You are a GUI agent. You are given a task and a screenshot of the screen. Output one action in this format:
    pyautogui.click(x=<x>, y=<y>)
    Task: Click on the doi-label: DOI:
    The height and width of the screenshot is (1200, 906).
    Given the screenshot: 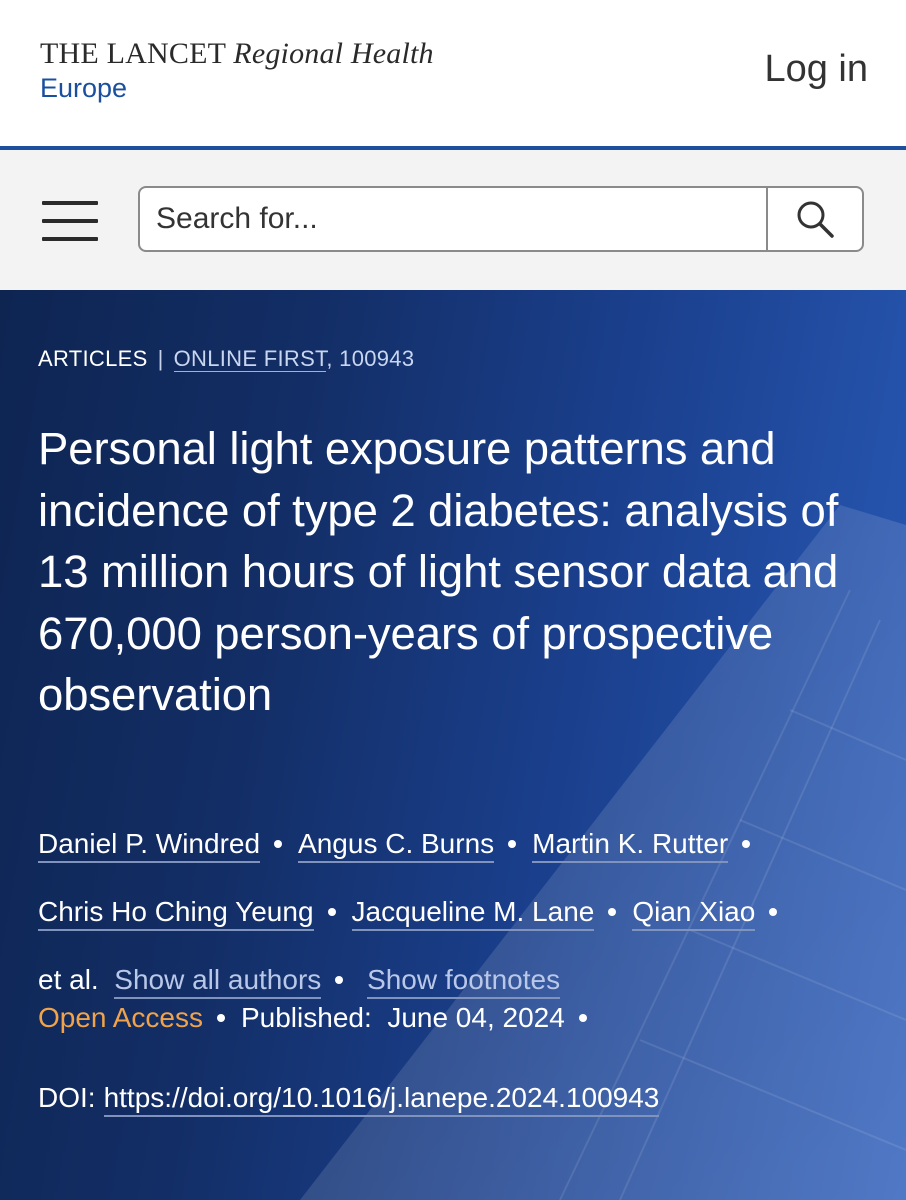 What is the action you would take?
    pyautogui.click(x=67, y=1097)
    